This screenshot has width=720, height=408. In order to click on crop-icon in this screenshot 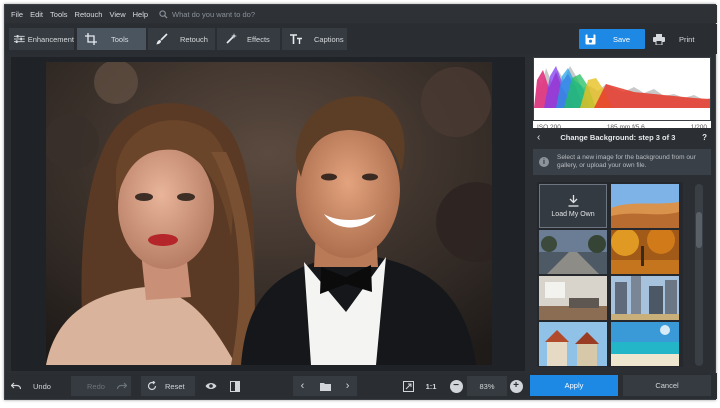, I will do `click(91, 39)`.